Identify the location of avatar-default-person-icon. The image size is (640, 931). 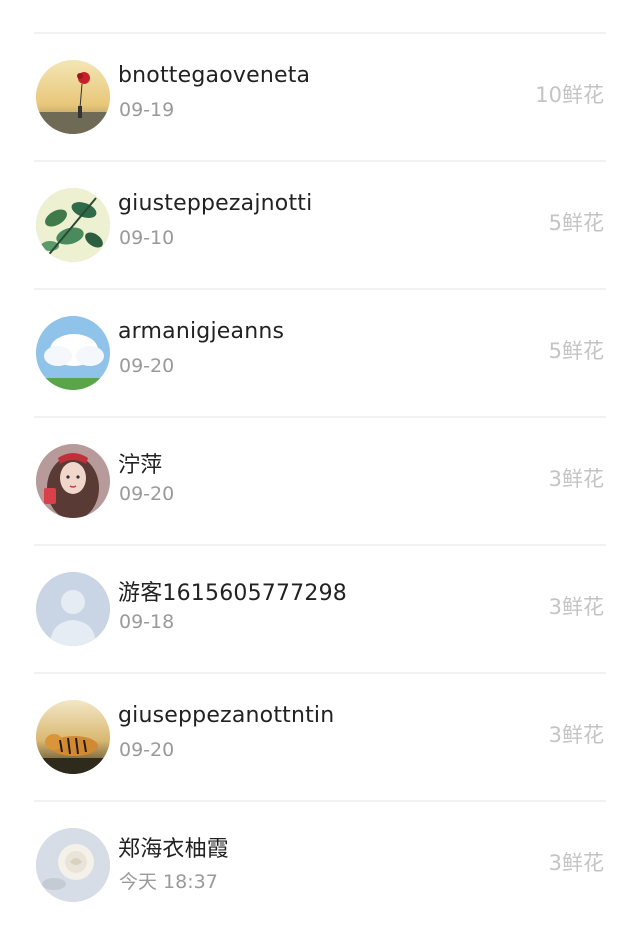
(73, 609).